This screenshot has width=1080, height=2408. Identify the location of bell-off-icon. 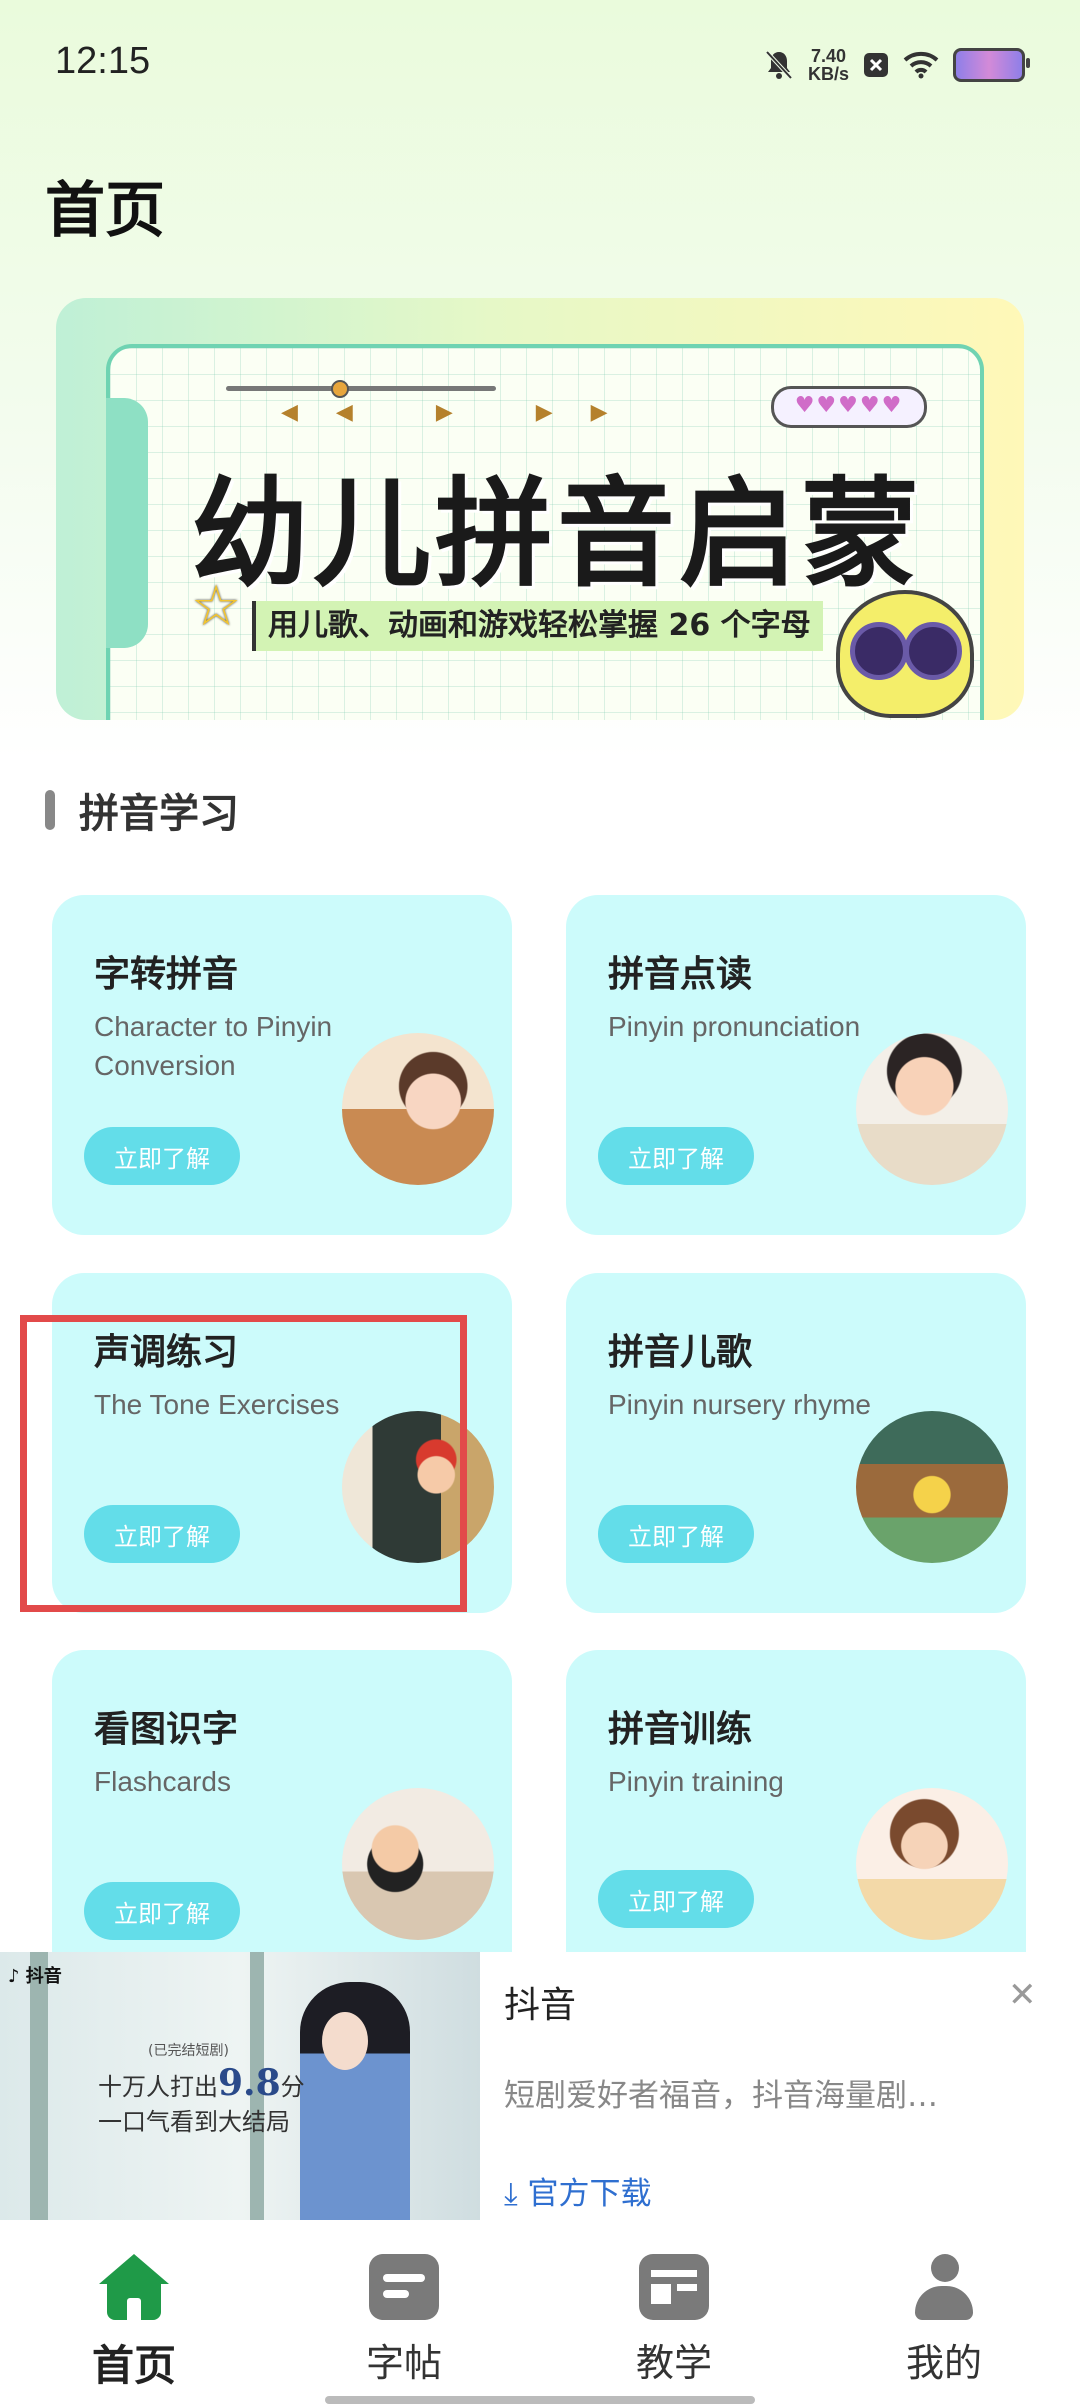
(779, 65).